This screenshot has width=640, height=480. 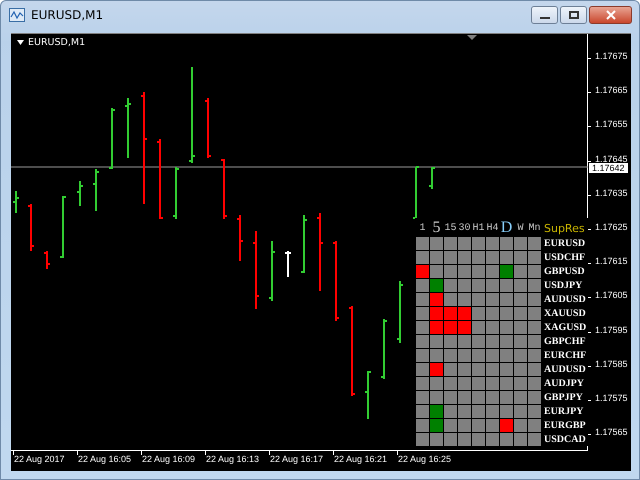 I want to click on close-button, so click(x=610, y=15).